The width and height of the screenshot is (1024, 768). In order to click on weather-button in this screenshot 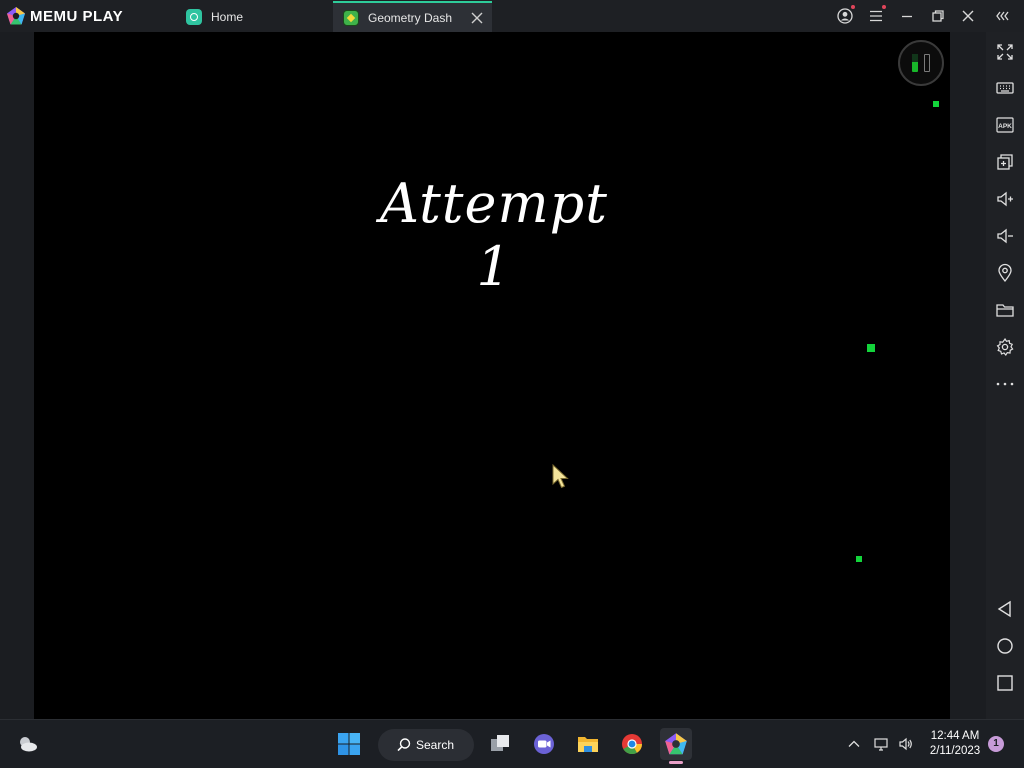, I will do `click(28, 744)`.